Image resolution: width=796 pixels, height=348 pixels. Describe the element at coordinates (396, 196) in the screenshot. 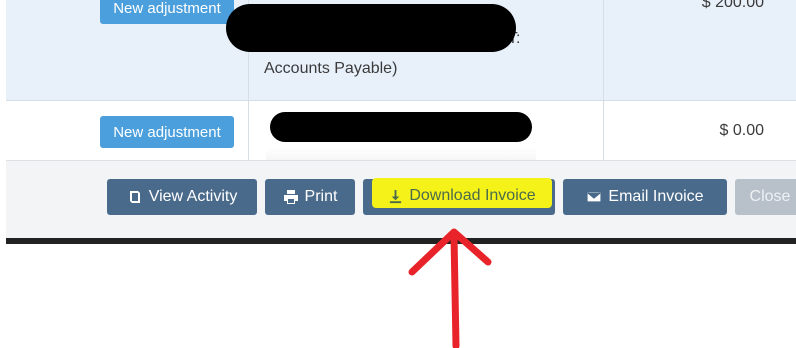

I see `download-icon` at that location.